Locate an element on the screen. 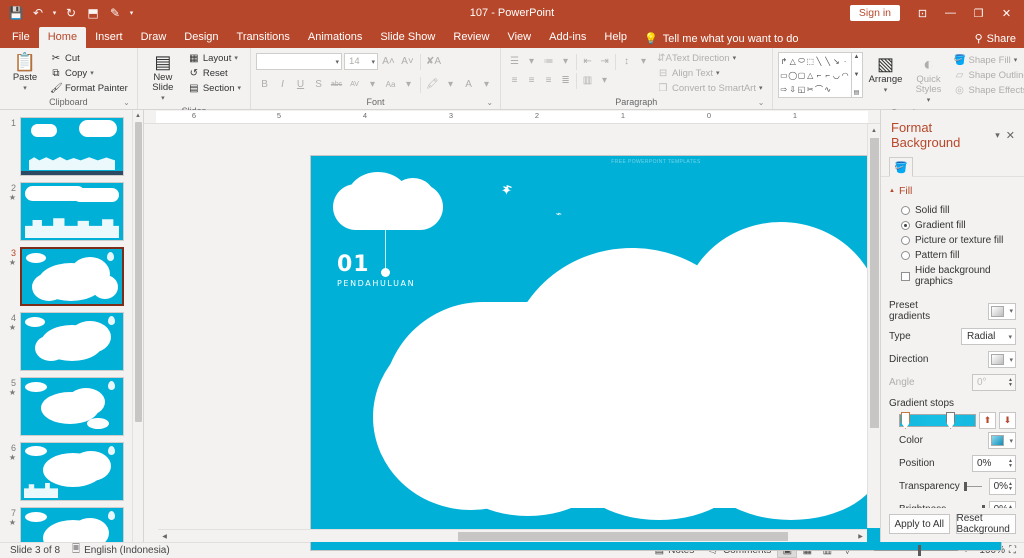 The width and height of the screenshot is (1024, 558). font-dialog-launcher: ⌄ is located at coordinates (489, 103).